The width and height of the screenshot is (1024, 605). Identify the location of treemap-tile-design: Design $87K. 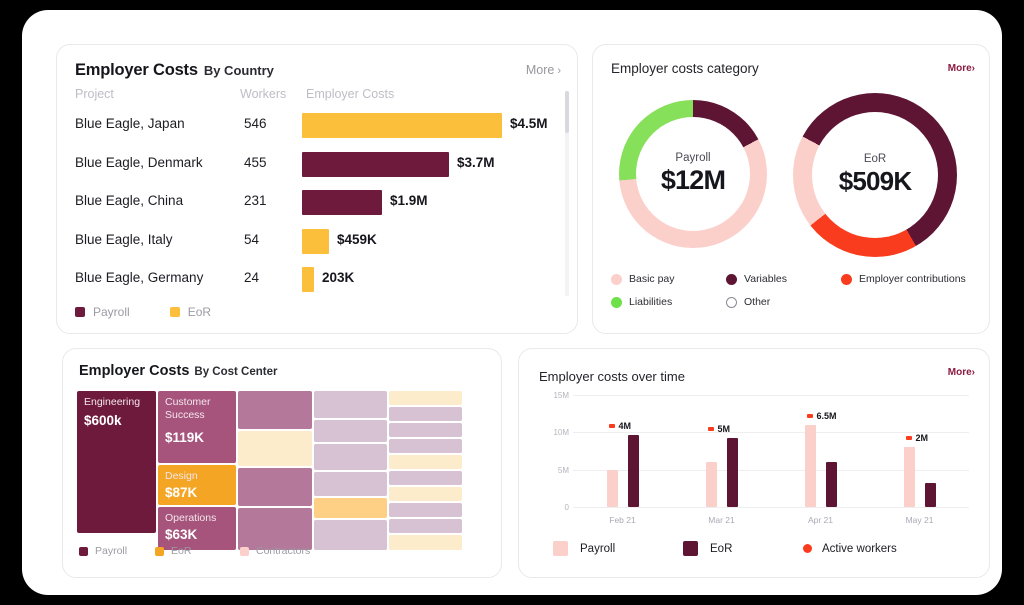
(197, 485).